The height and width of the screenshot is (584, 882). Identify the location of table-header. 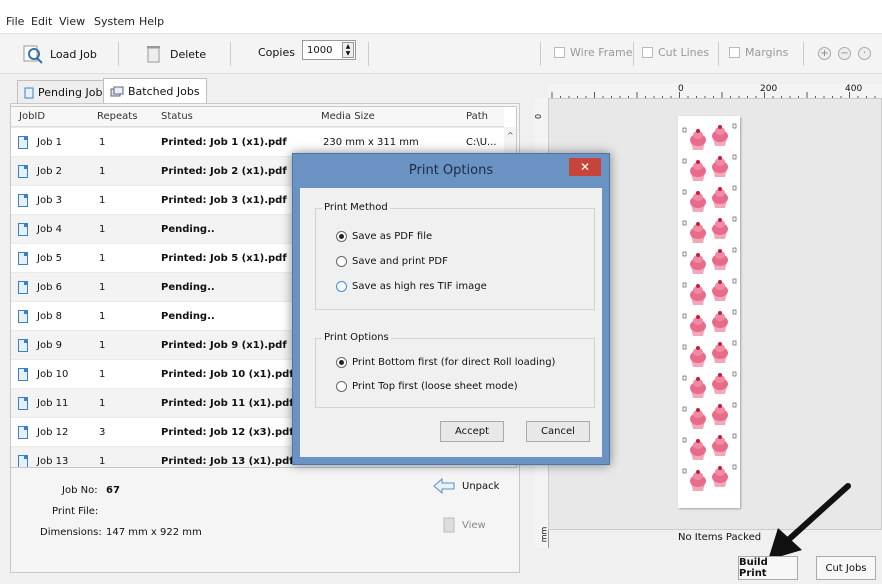
(257, 117).